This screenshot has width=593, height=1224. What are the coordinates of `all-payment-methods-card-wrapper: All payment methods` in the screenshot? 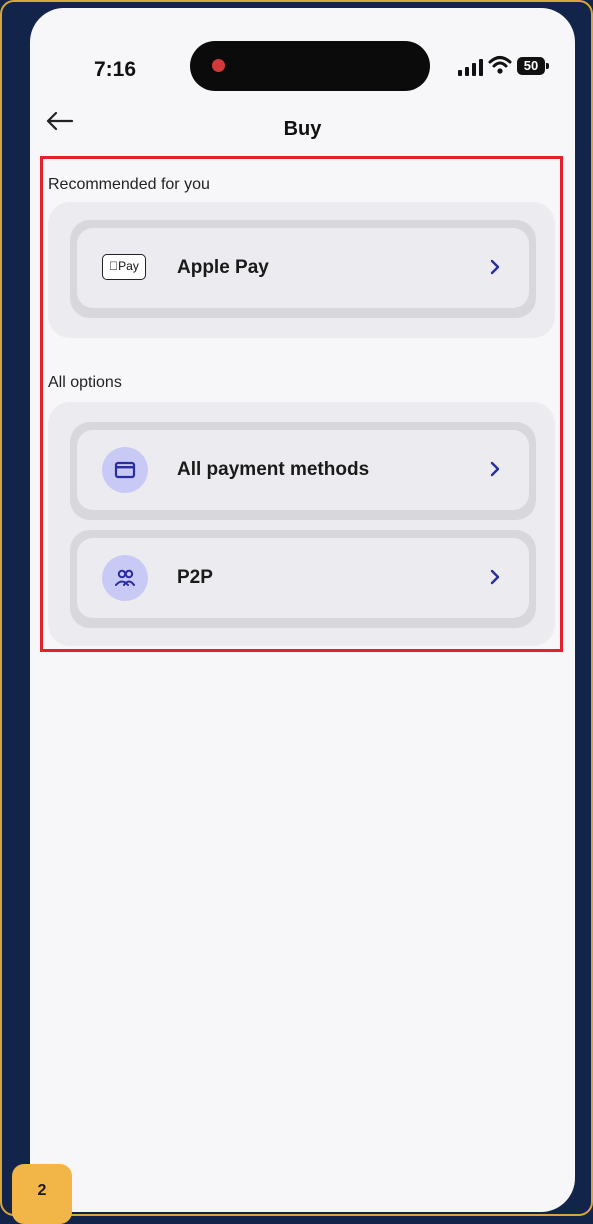 It's located at (303, 471).